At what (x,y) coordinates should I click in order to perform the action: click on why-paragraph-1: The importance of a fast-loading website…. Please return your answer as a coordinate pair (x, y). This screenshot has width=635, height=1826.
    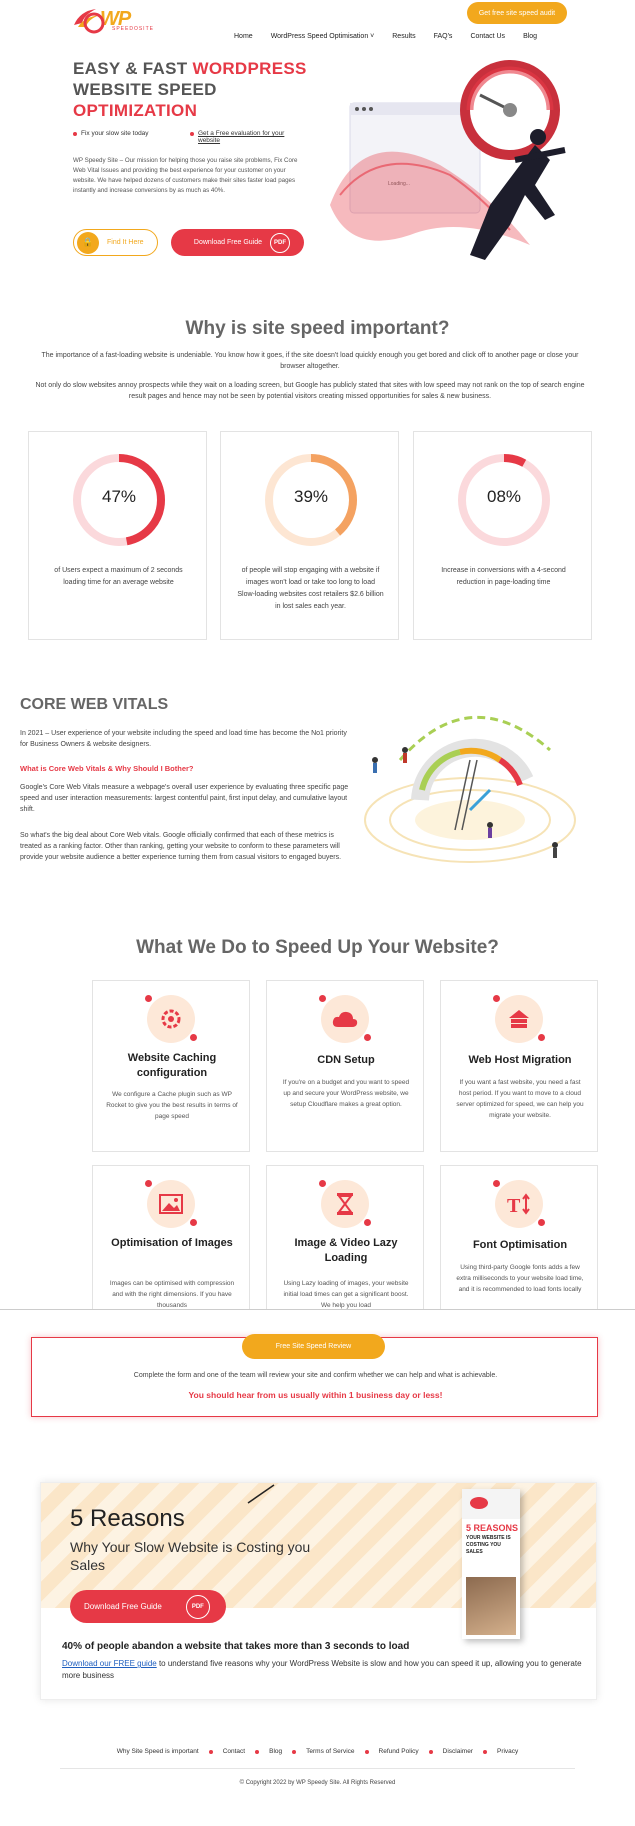
    Looking at the image, I should click on (310, 361).